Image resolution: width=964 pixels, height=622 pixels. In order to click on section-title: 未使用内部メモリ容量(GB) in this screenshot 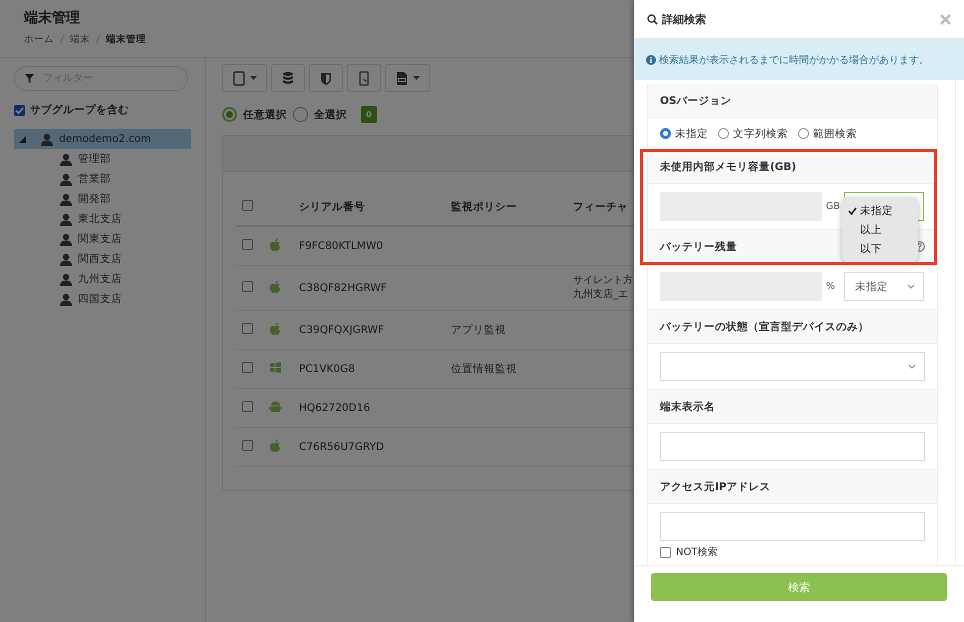, I will do `click(728, 167)`.